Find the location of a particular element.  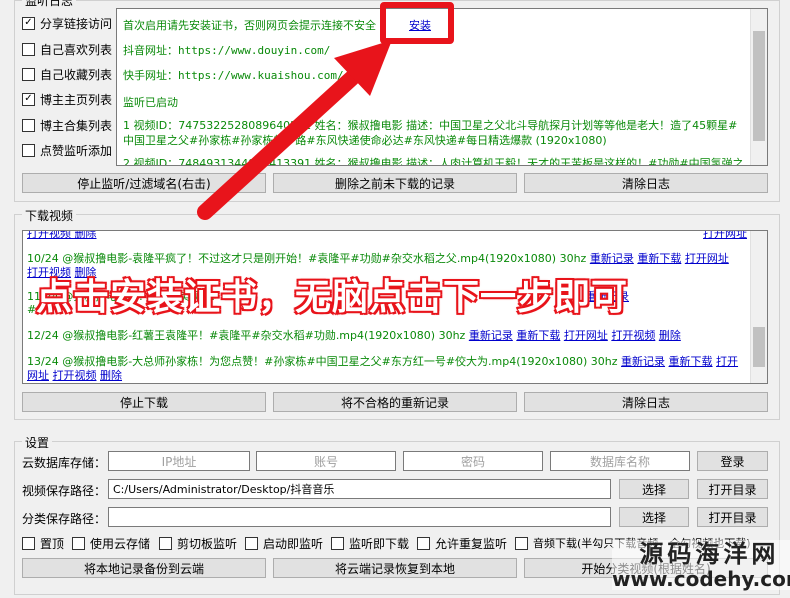

option-clipboard-monitor: 剪切板监听 is located at coordinates (198, 543).